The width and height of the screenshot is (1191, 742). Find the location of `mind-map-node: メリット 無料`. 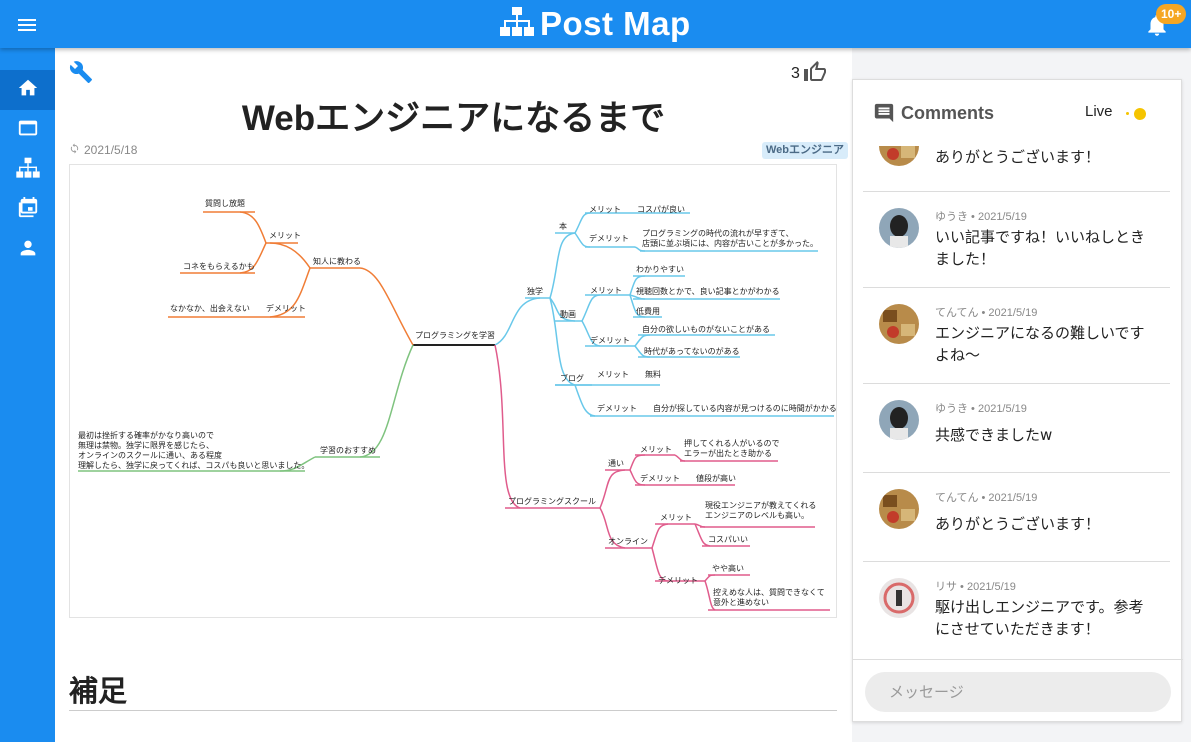

mind-map-node: メリット 無料 is located at coordinates (629, 375).